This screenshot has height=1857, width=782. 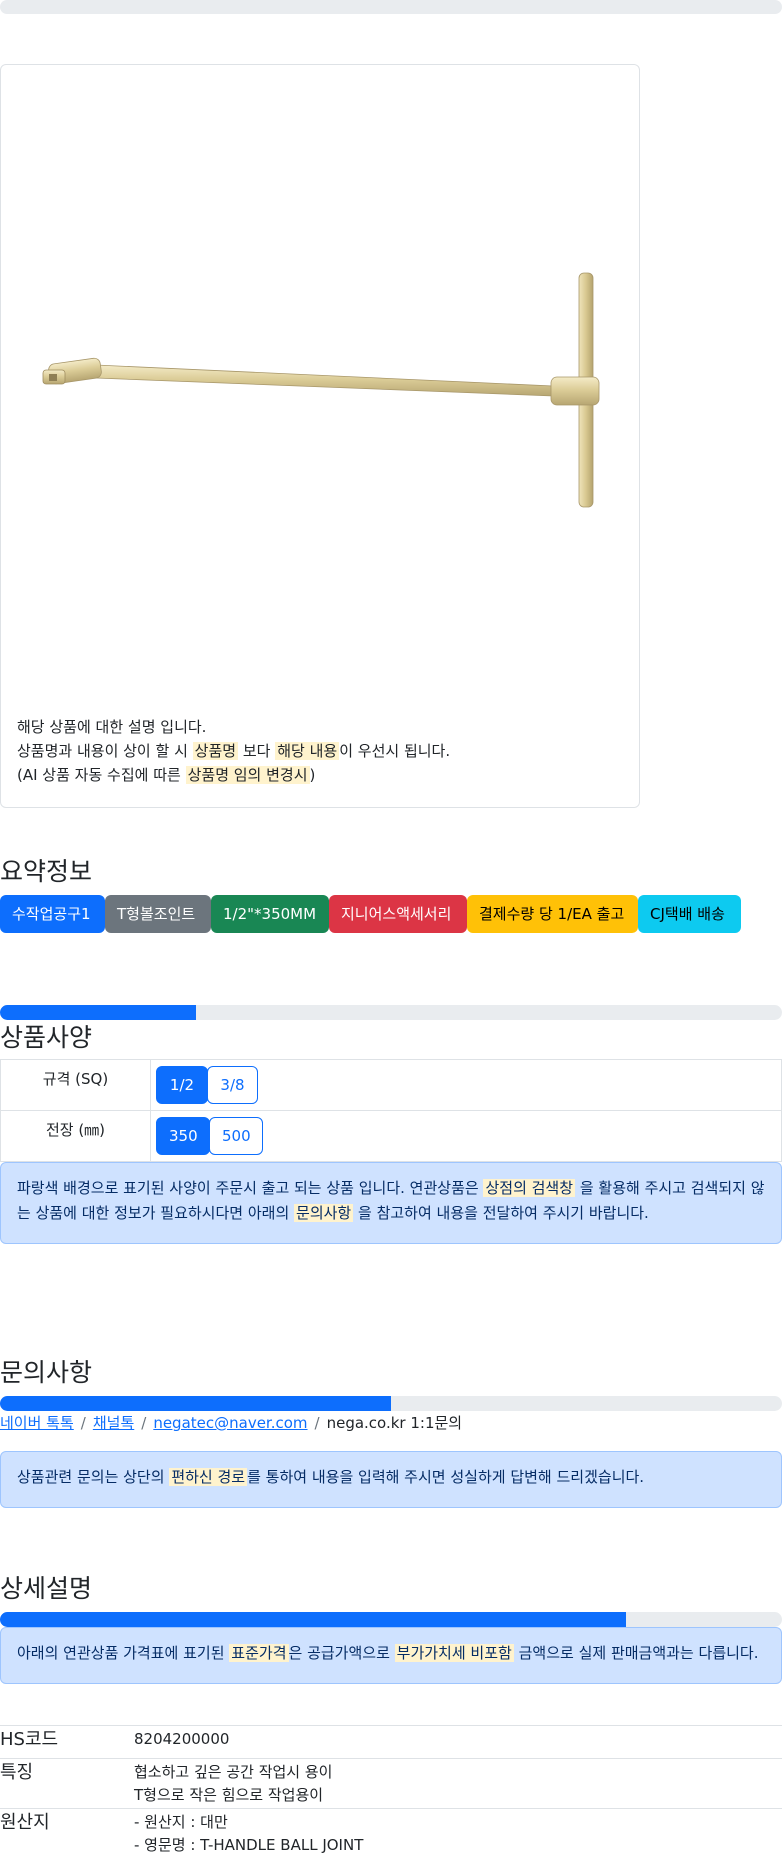 I want to click on notes-line-2: 상품명과 내용이 상이 할 시 상품명 보다 해당 내용 이 우선시 됩니다., so click(x=234, y=751).